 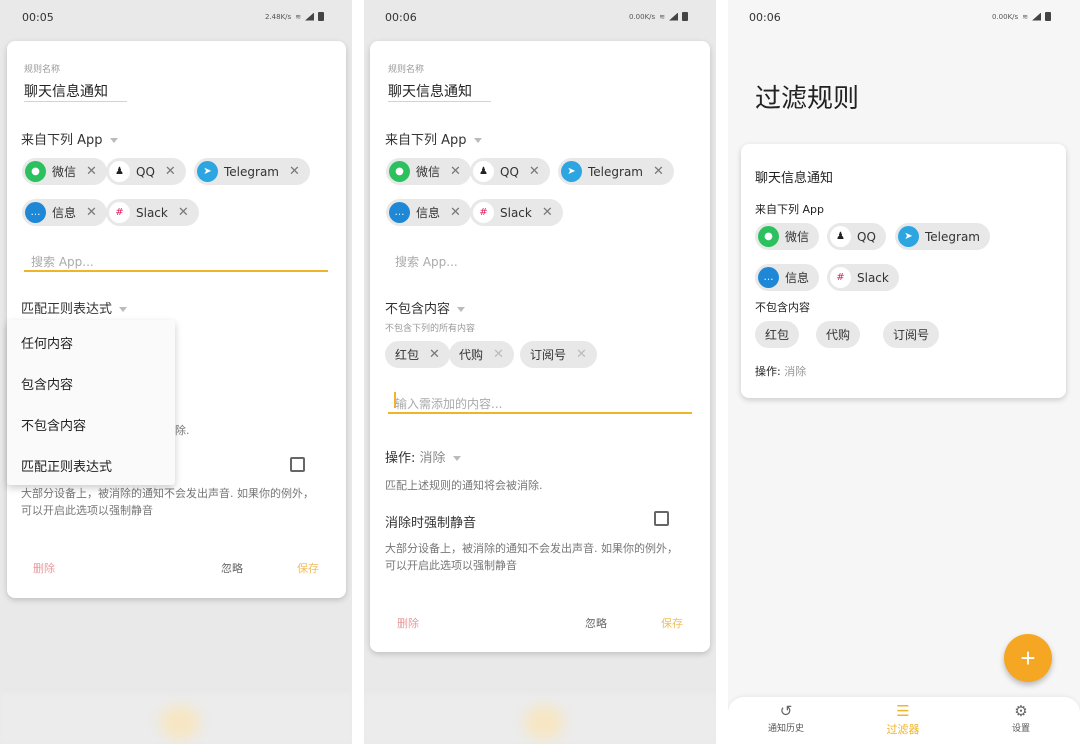 What do you see at coordinates (795, 371) in the screenshot?
I see `action-value: 消除` at bounding box center [795, 371].